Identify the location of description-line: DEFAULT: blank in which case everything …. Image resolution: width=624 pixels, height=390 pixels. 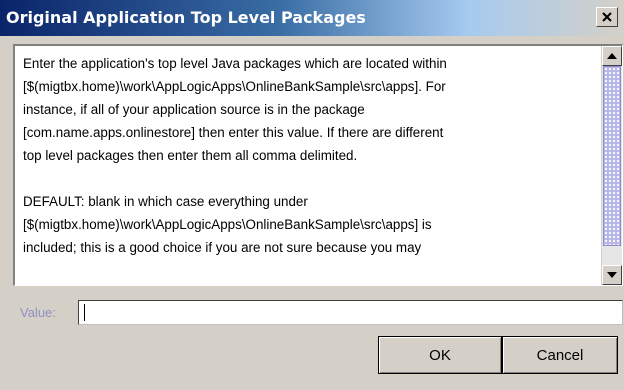
(165, 201).